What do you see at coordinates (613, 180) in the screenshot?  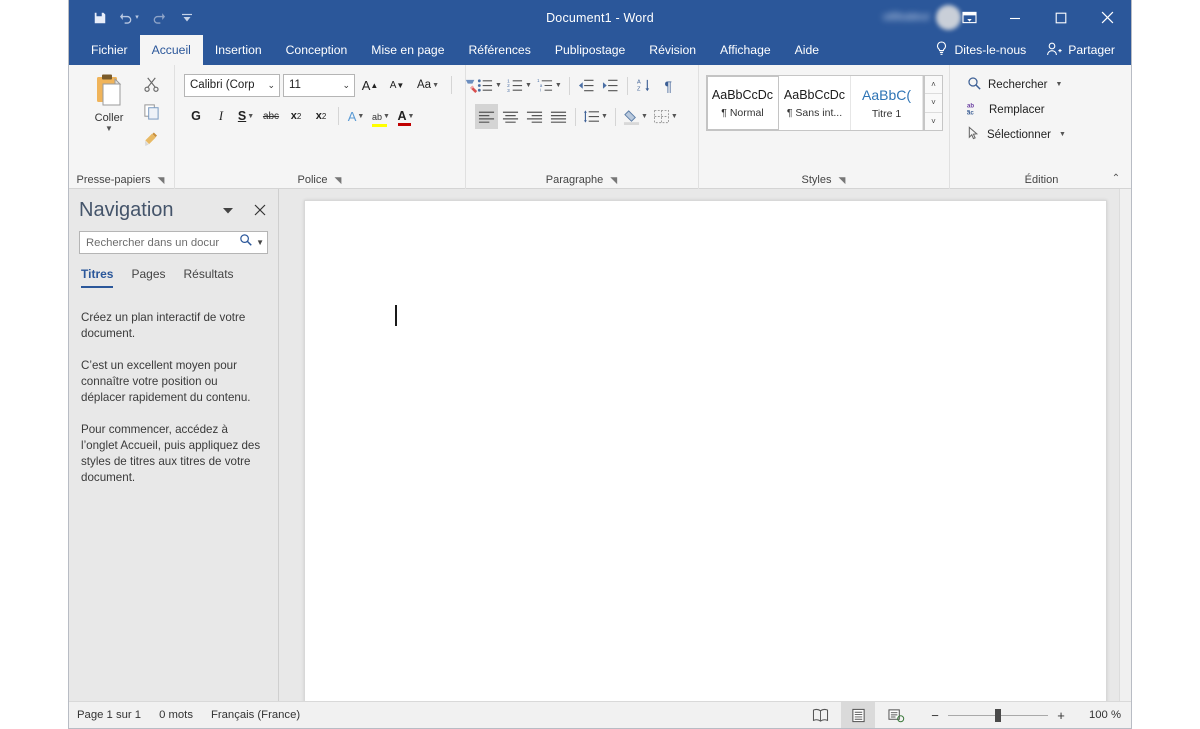 I see `paragraph-dialog-launcher-icon: ◥` at bounding box center [613, 180].